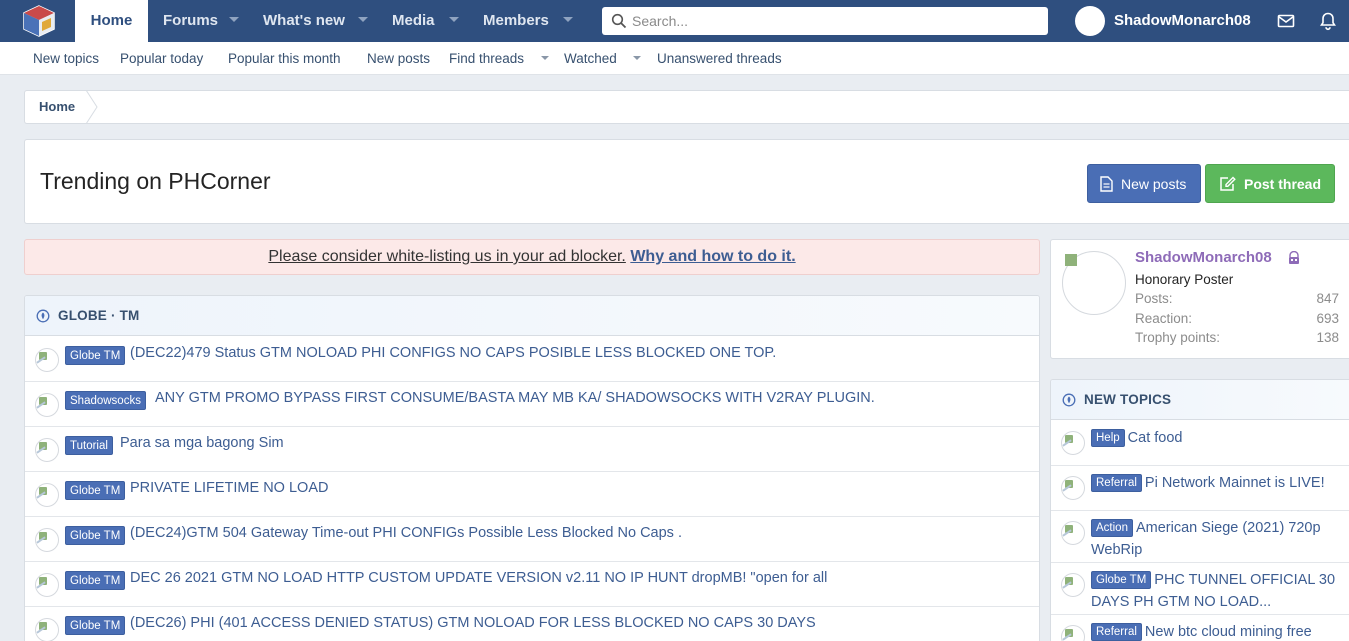  I want to click on new-posts-button: New posts, so click(1144, 183).